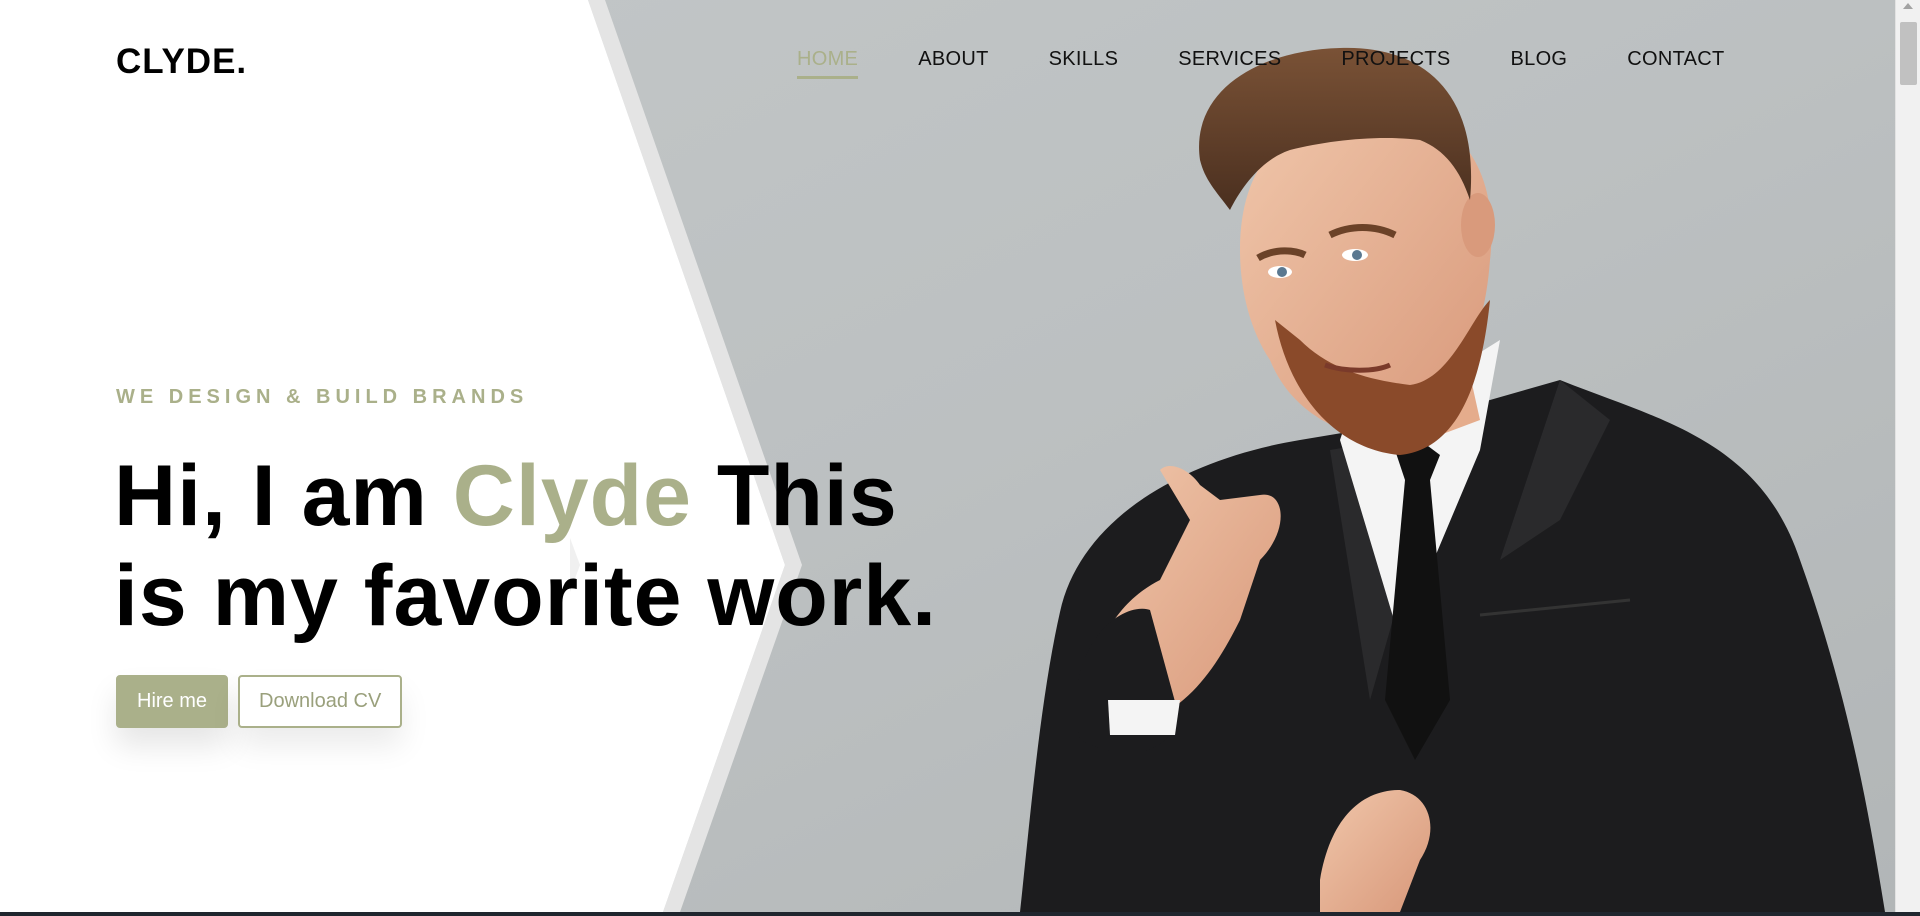 This screenshot has width=1920, height=916. What do you see at coordinates (525, 596) in the screenshot?
I see `headline-text-3: is my favorite work.` at bounding box center [525, 596].